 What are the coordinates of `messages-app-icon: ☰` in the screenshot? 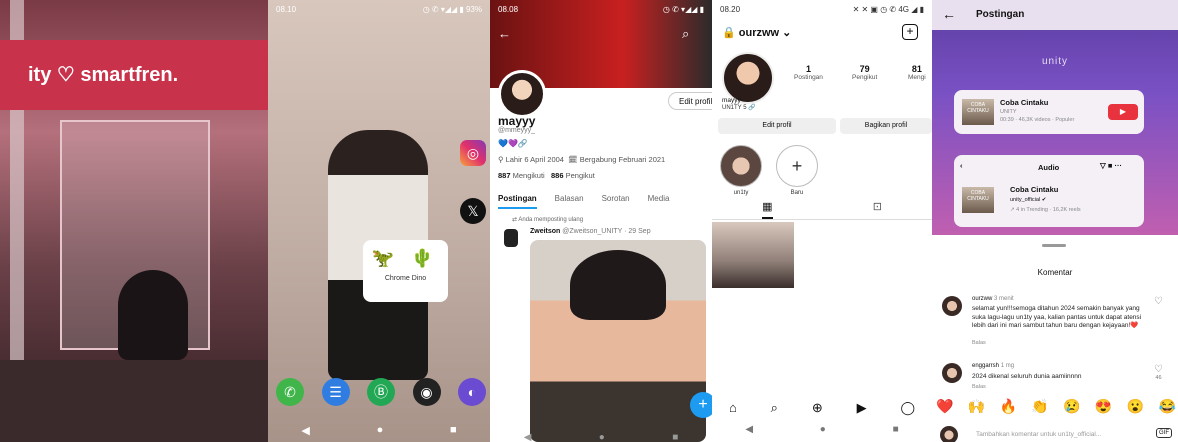 It's located at (335, 392).